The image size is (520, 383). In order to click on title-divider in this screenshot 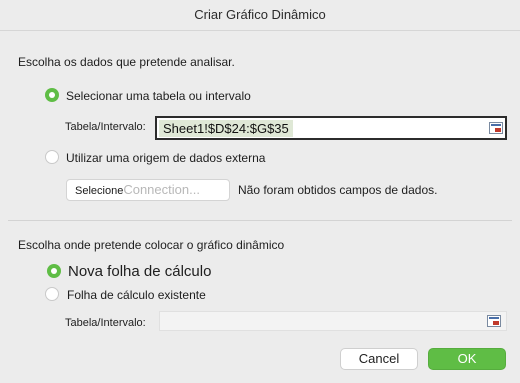, I will do `click(260, 30)`.